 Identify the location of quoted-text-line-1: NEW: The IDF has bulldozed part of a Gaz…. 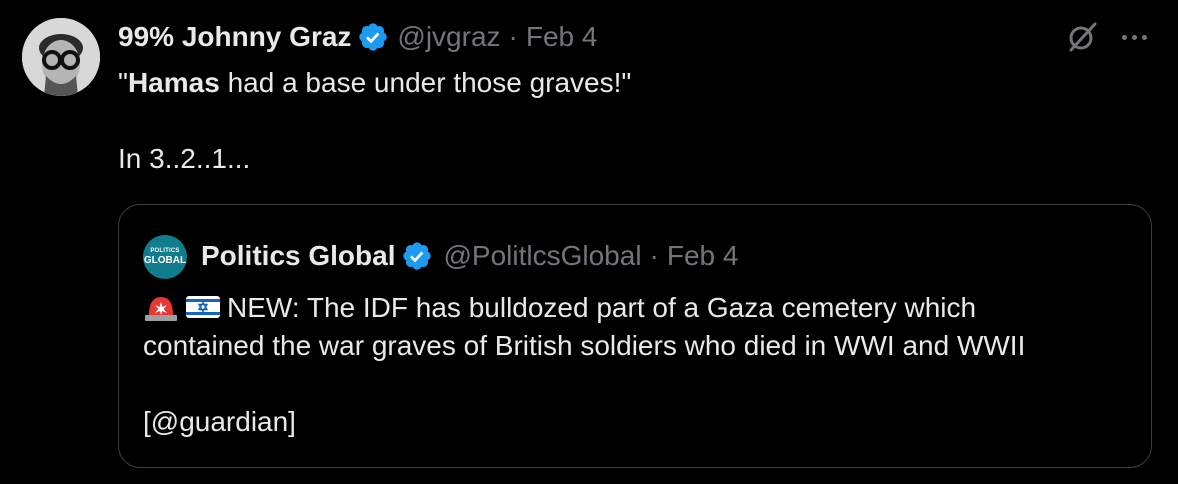
(638, 308).